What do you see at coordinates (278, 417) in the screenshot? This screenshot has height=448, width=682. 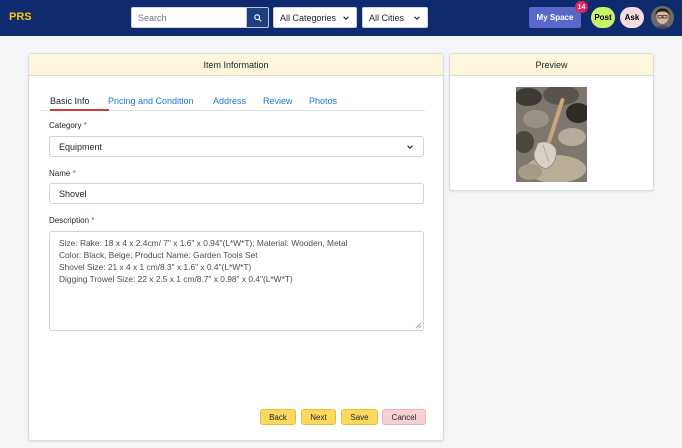 I see `back-button: Back` at bounding box center [278, 417].